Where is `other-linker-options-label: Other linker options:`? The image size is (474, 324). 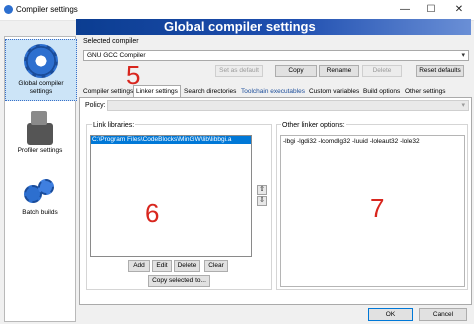 other-linker-options-label: Other linker options: is located at coordinates (313, 125).